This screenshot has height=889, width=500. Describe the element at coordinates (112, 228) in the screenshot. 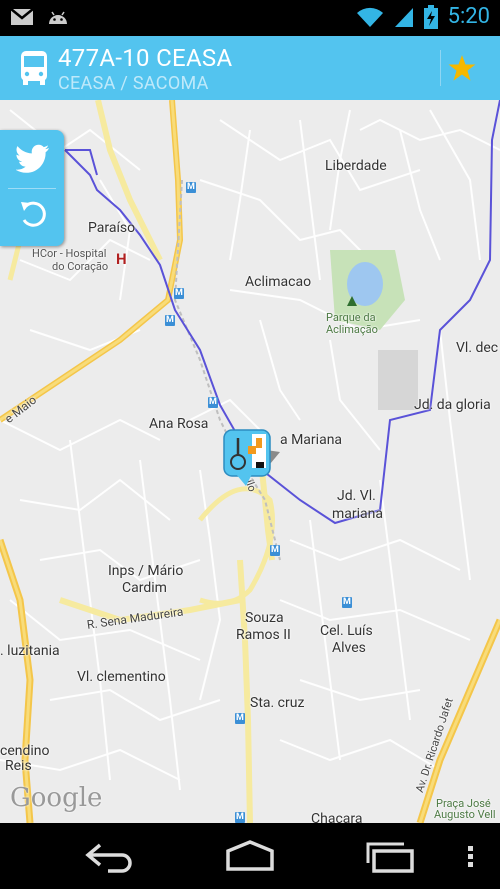

I see `map-label: Paraíso` at that location.